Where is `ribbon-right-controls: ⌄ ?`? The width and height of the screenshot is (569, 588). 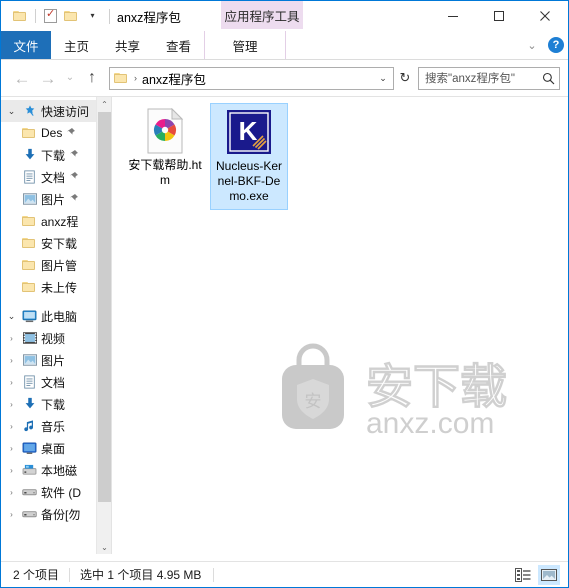
ribbon-right-controls: ⌄ ? is located at coordinates (543, 45).